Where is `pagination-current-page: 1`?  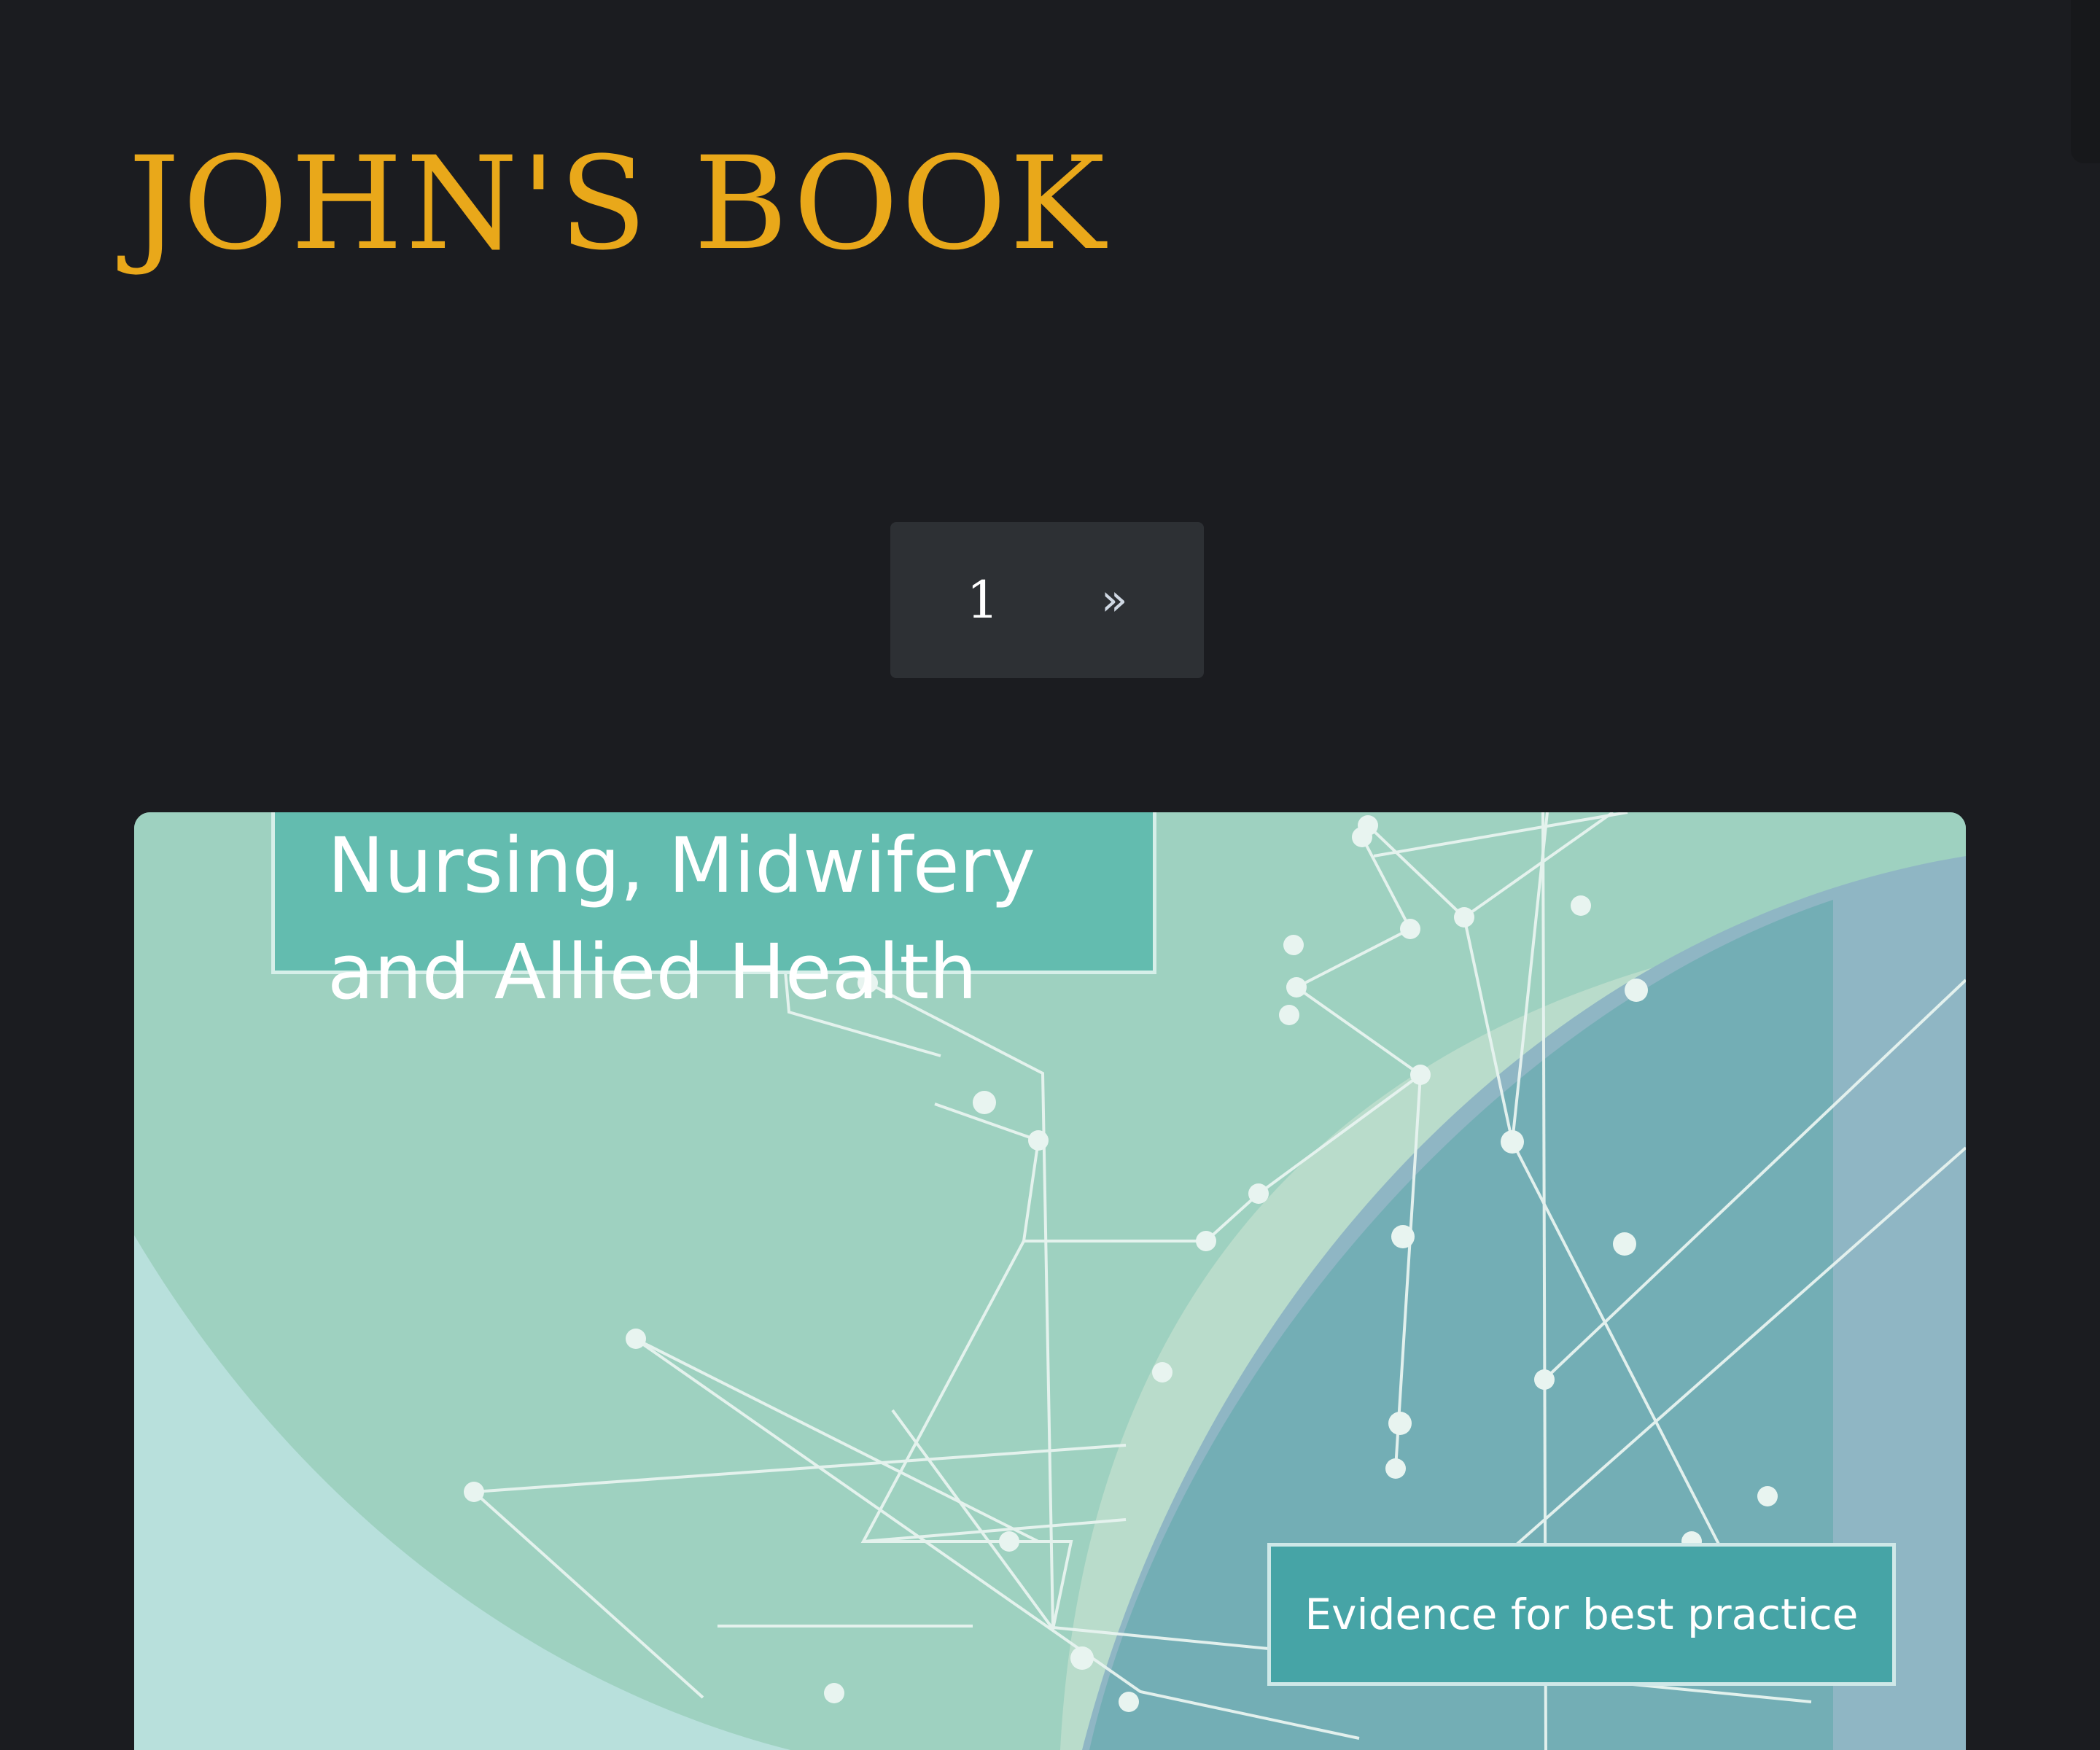 pagination-current-page: 1 is located at coordinates (982, 600).